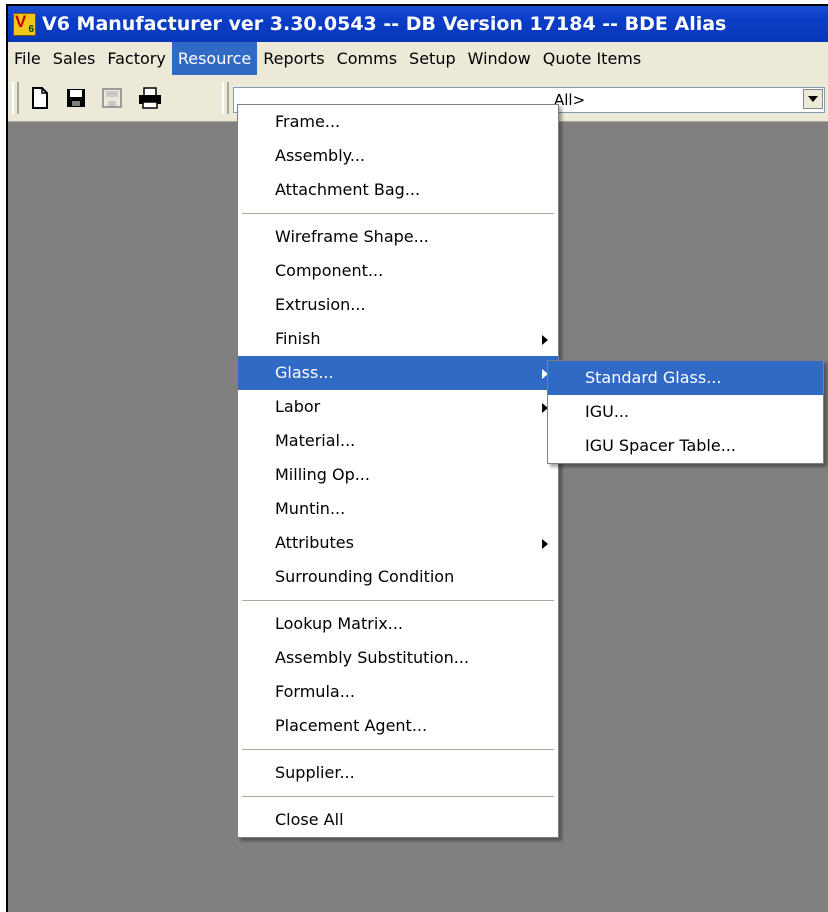 This screenshot has width=828, height=912. Describe the element at coordinates (76, 98) in the screenshot. I see `save-icon` at that location.